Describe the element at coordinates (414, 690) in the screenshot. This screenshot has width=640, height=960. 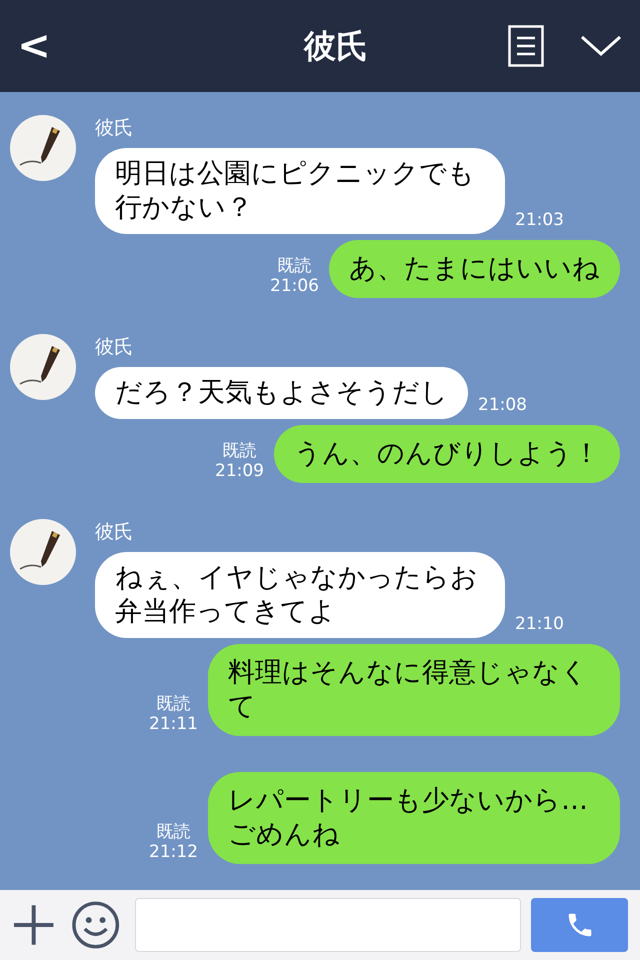
I see `outgoing-bubble: 料理はそんなに得意じゃなくて` at that location.